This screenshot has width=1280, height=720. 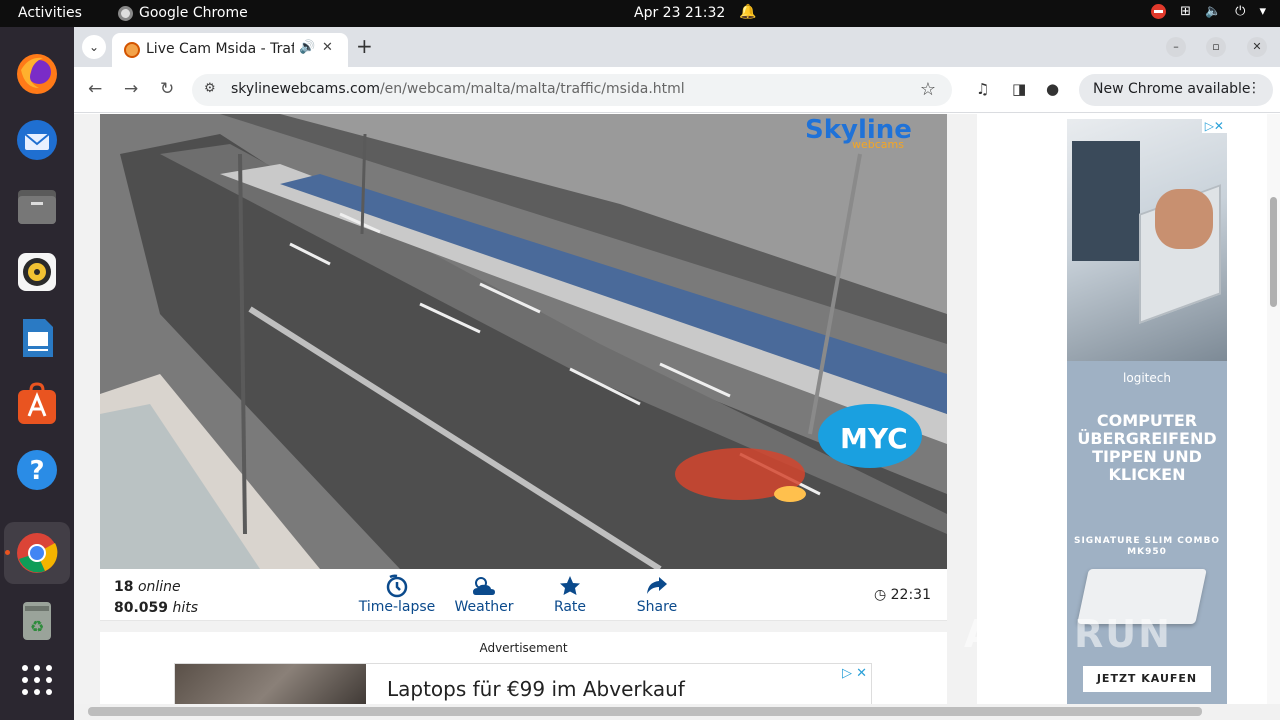 I want to click on rate-label: Rate, so click(x=570, y=607).